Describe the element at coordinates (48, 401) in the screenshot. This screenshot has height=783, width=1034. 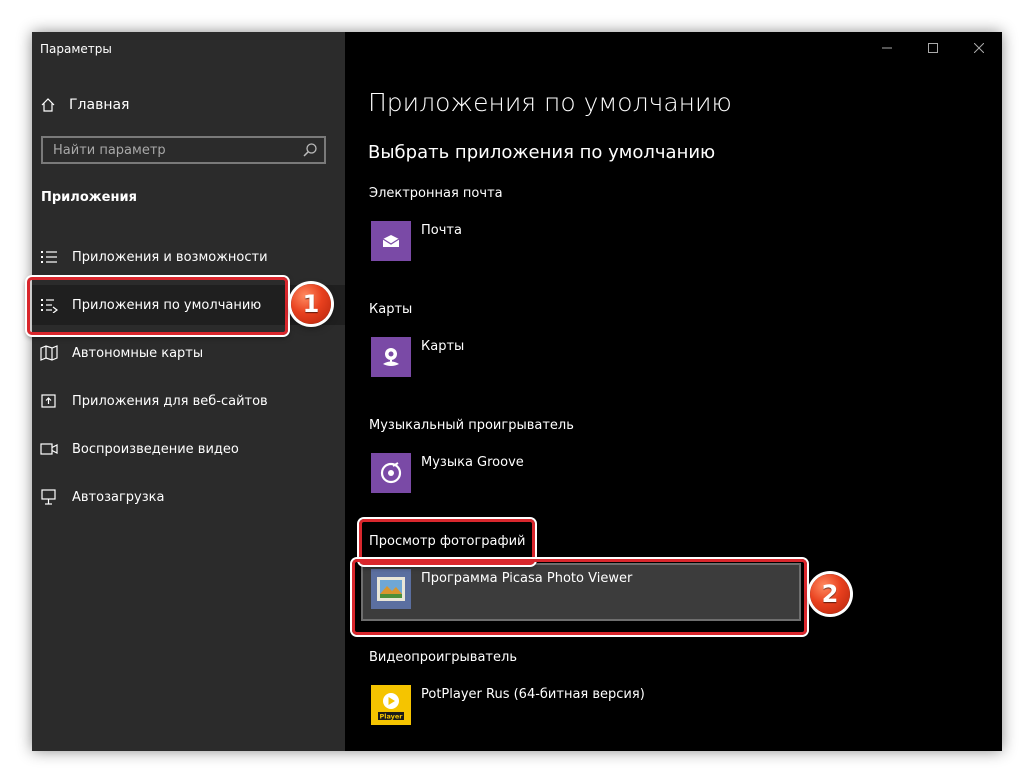
I see `web-app-icon` at that location.